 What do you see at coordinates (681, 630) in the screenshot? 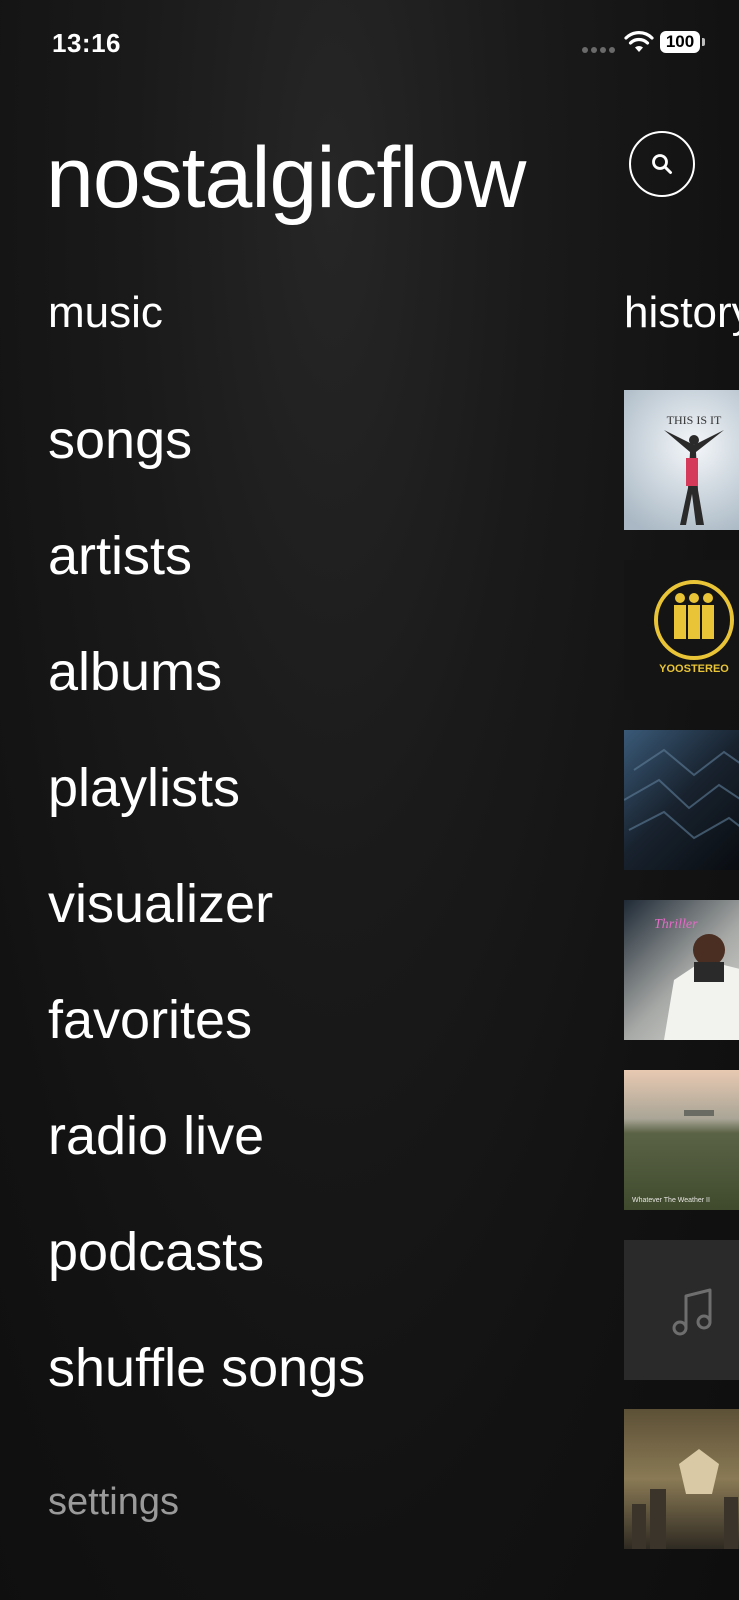
I see `history-album-art: YOOSTEREO` at bounding box center [681, 630].